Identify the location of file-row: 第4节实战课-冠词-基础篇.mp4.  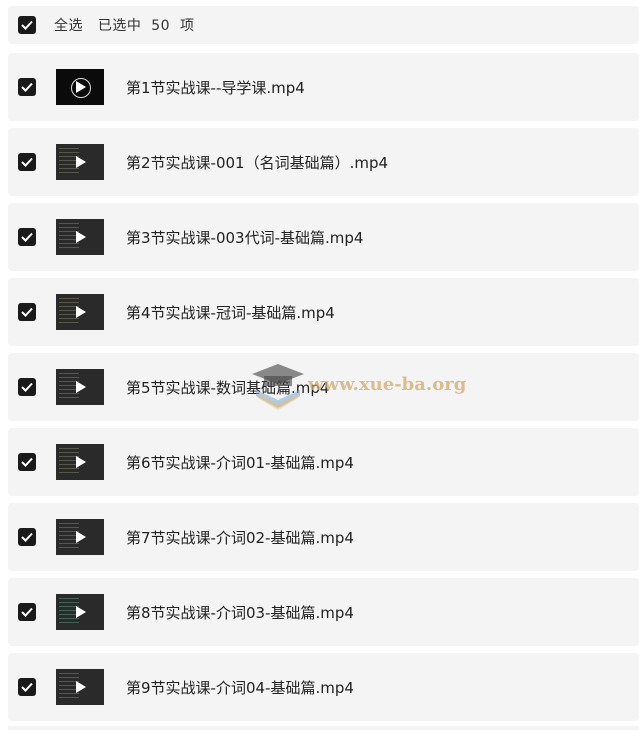
(323, 312).